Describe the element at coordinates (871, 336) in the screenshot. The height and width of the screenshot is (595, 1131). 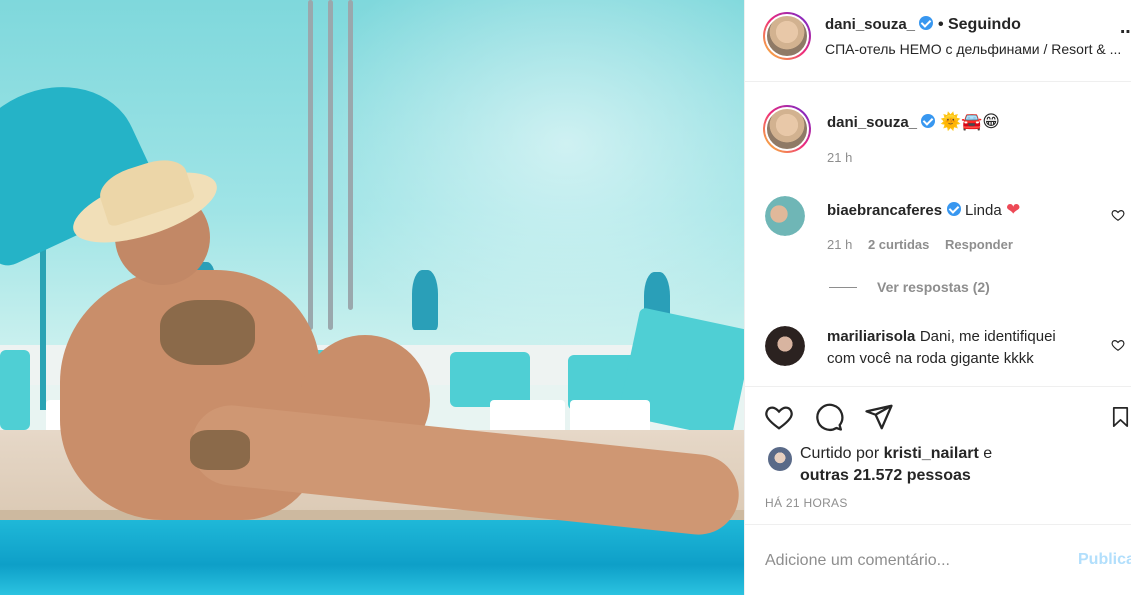
I see `comment-username: mariliarisola` at that location.